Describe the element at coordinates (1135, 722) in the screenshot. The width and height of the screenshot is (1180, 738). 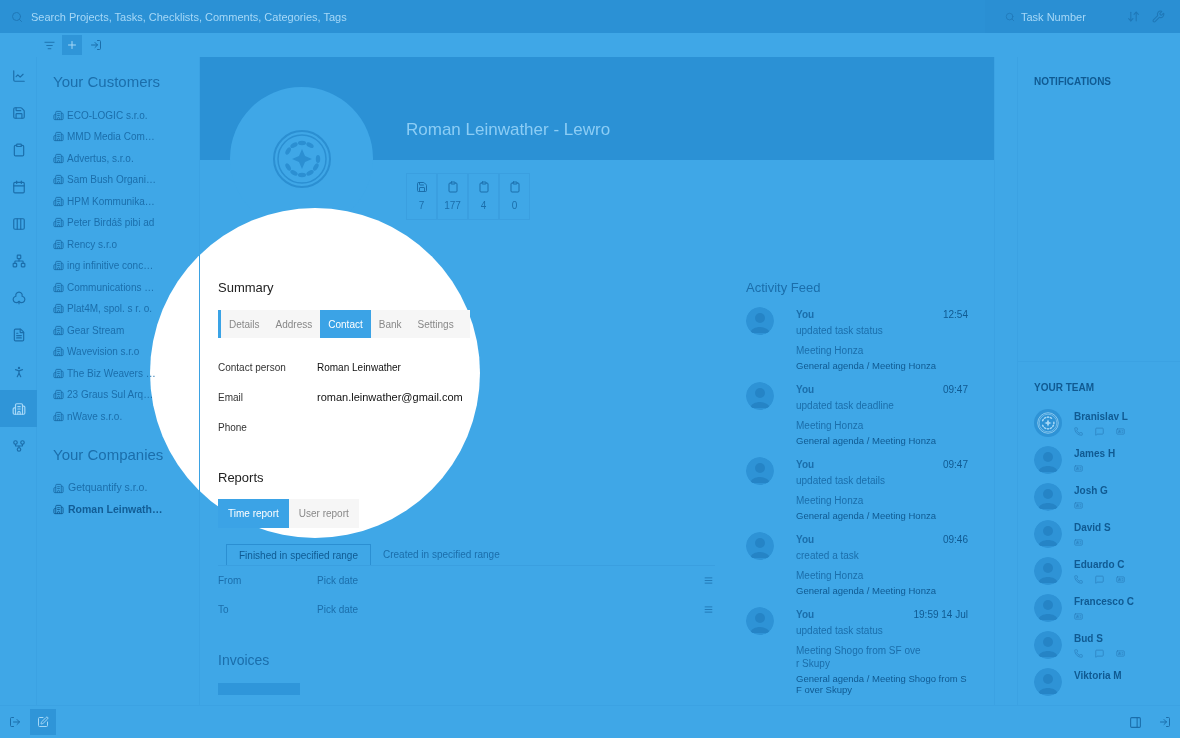
I see `panel-icon` at that location.